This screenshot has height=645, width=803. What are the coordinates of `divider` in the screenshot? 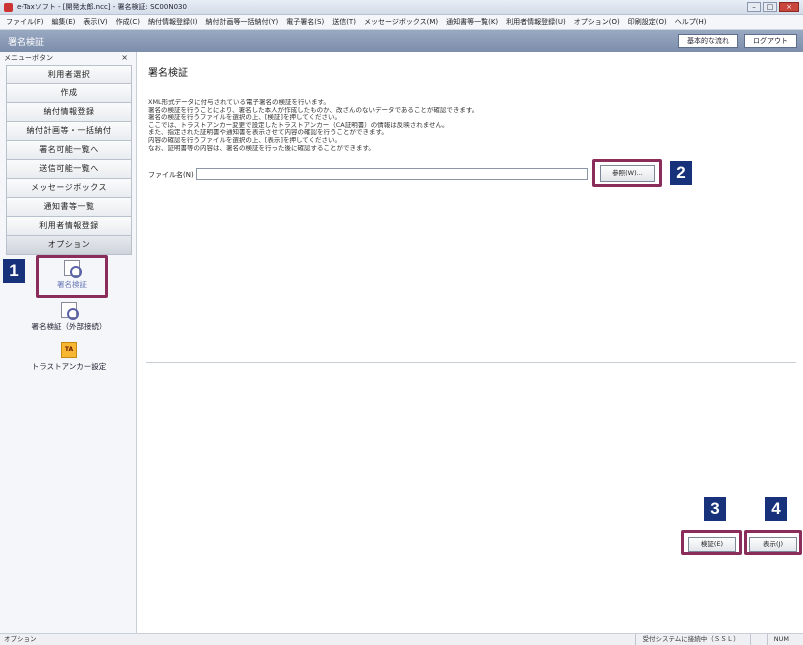 It's located at (471, 362).